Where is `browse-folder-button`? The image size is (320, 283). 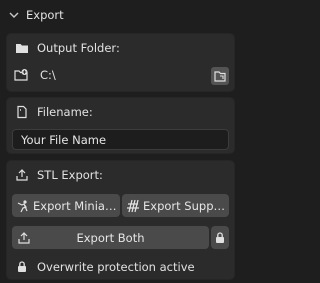 browse-folder-button is located at coordinates (220, 76).